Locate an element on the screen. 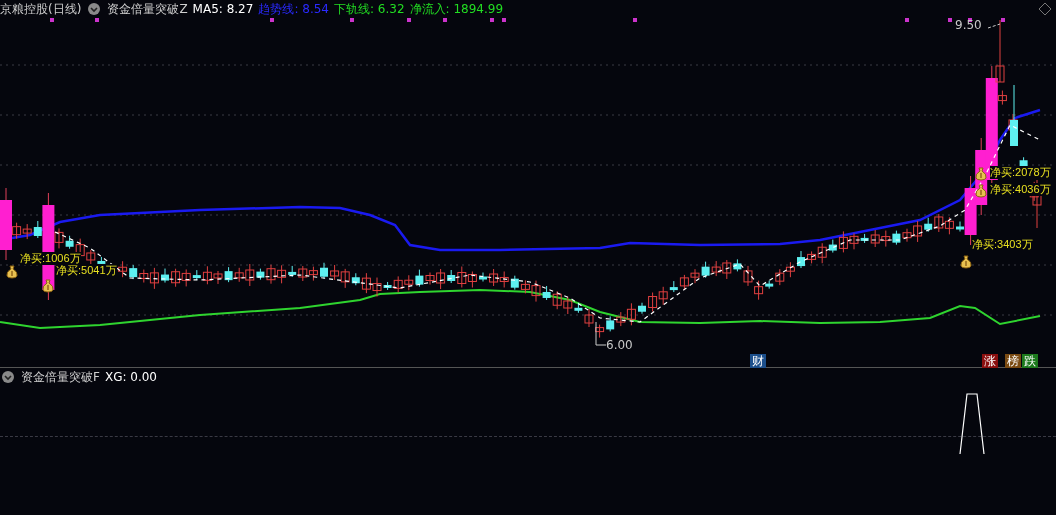  indicator-value: 趋势线: 8.54 is located at coordinates (293, 9).